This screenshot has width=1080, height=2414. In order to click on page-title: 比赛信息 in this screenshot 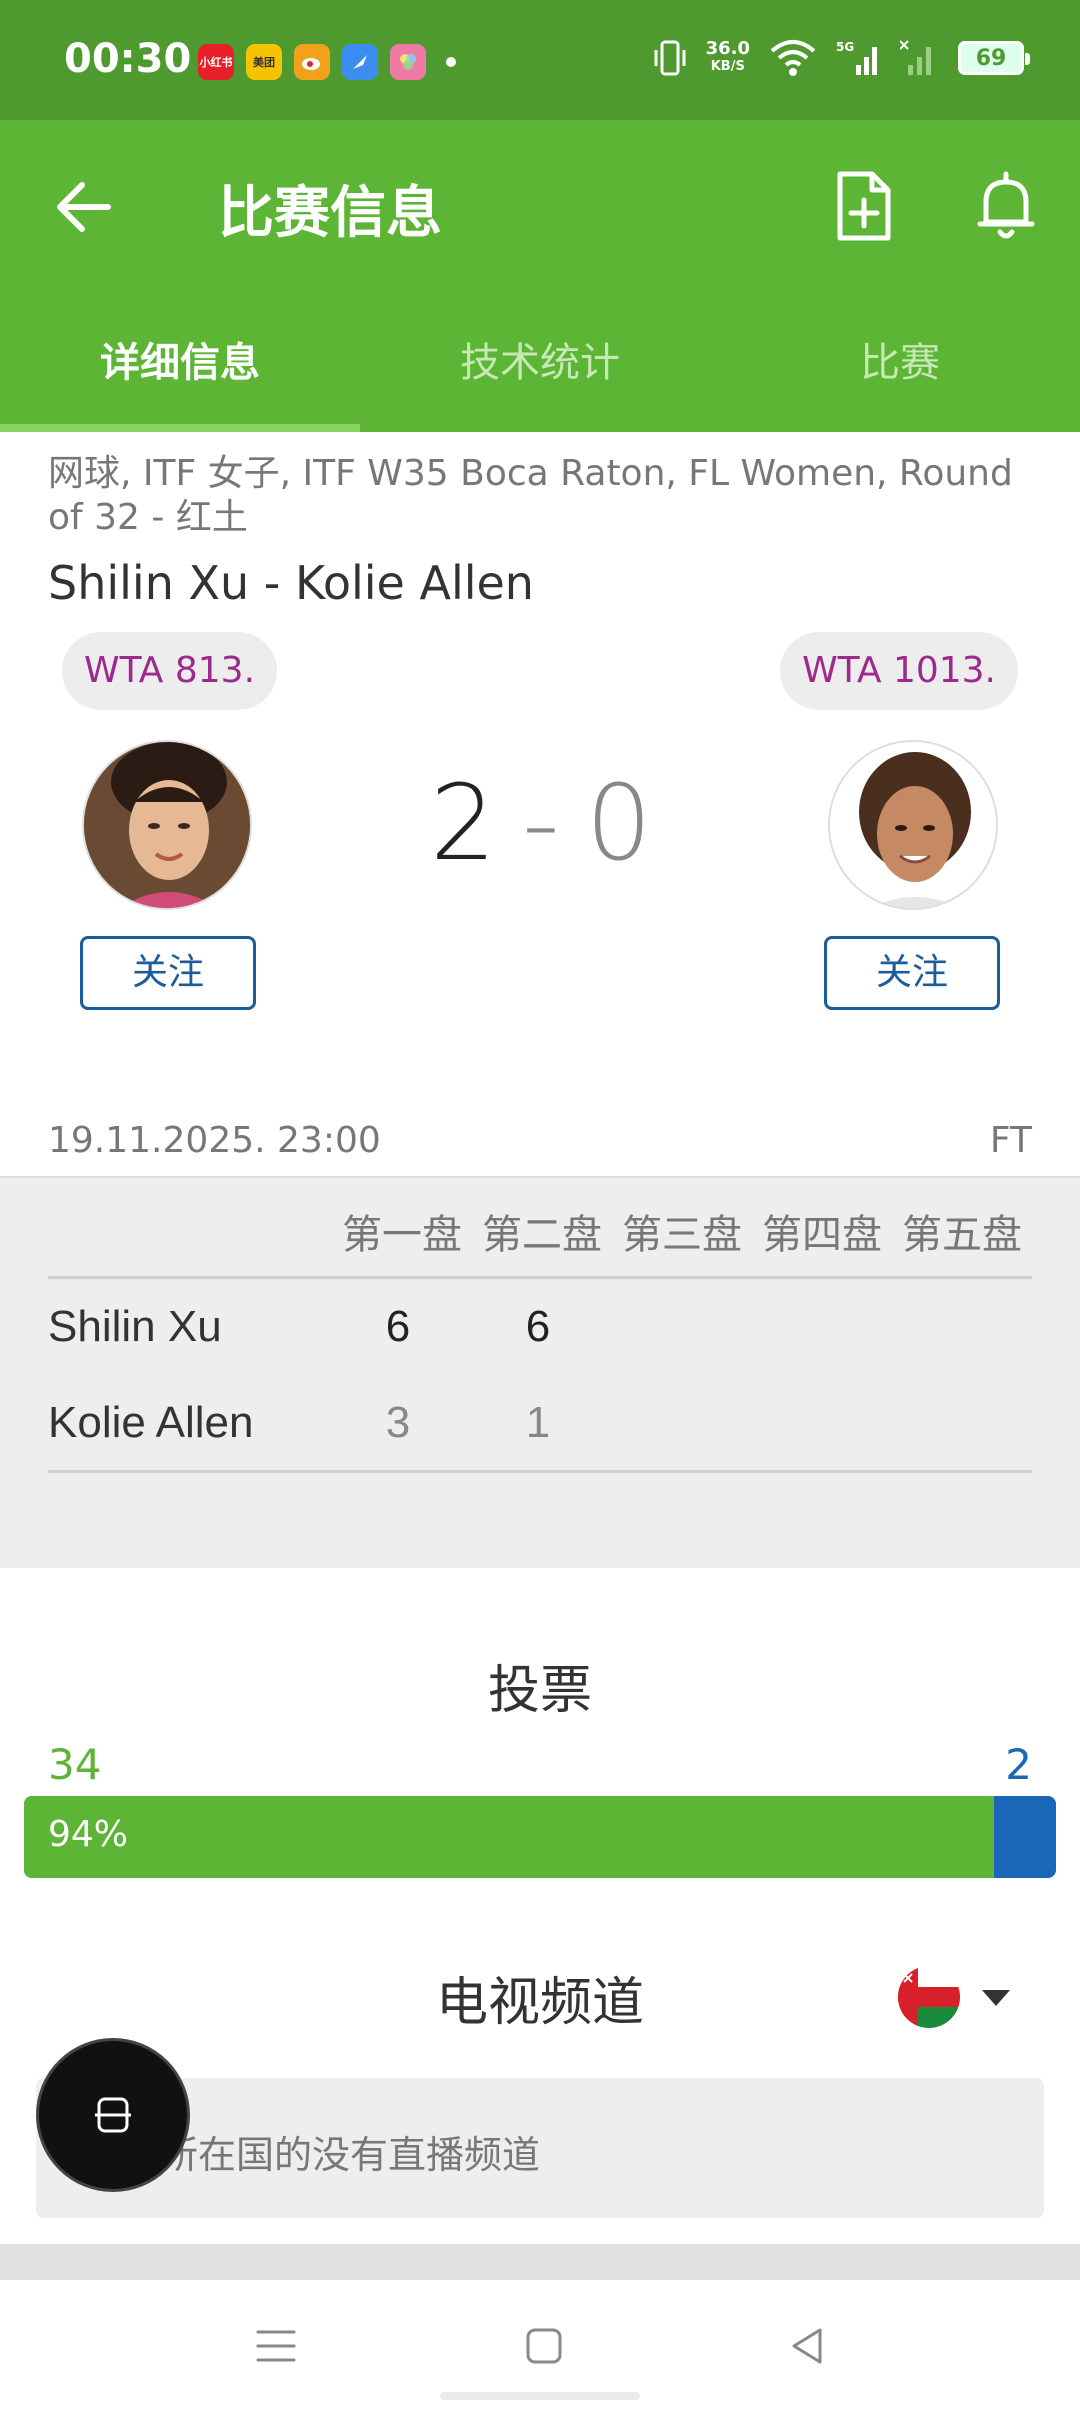, I will do `click(330, 213)`.